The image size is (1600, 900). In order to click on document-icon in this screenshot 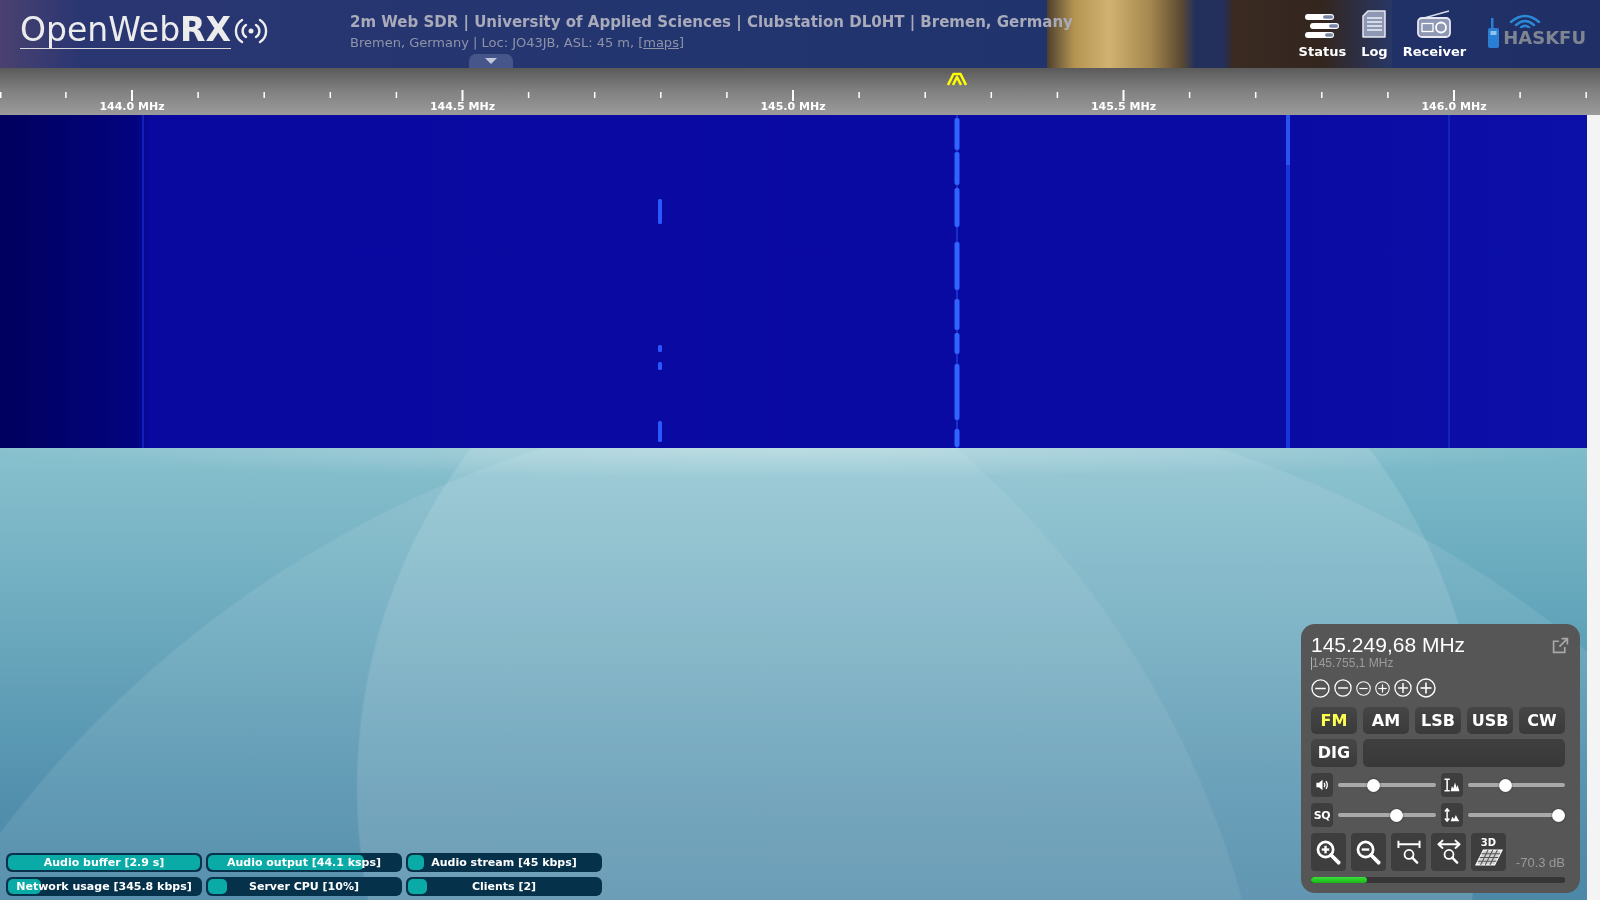, I will do `click(1374, 24)`.